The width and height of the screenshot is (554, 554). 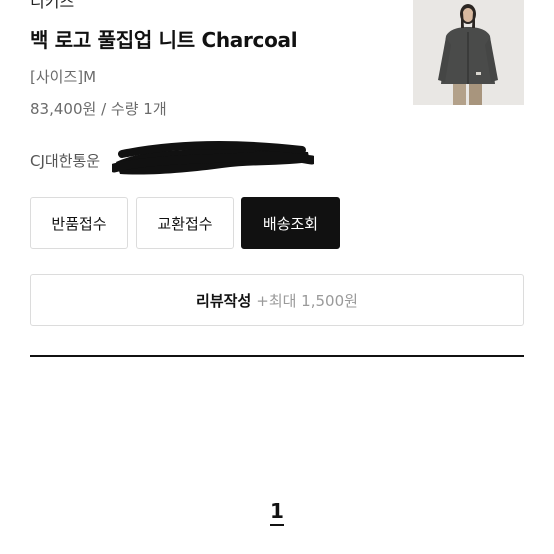 I want to click on brand-name: 디키즈, so click(x=52, y=5).